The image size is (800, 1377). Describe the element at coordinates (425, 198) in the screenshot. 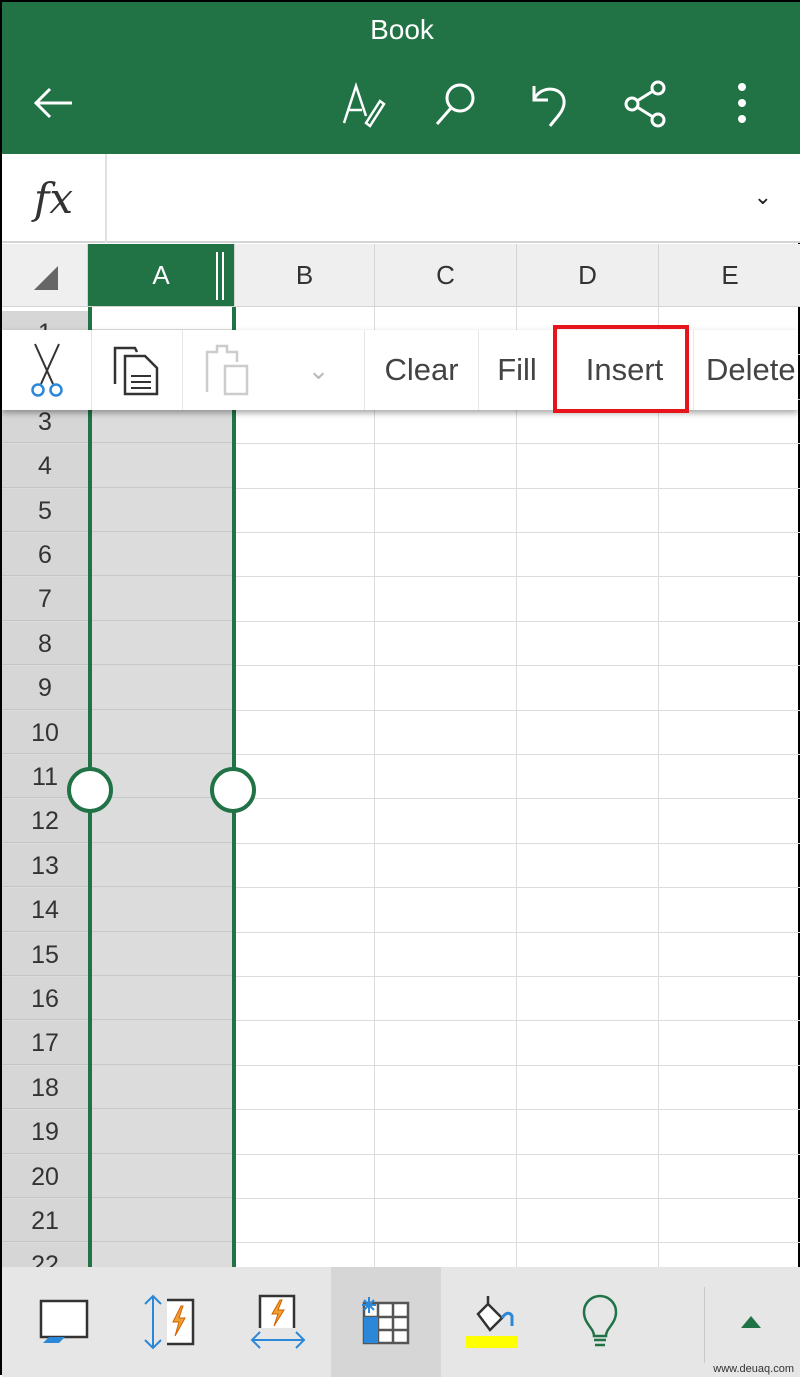

I see `formula-input` at that location.